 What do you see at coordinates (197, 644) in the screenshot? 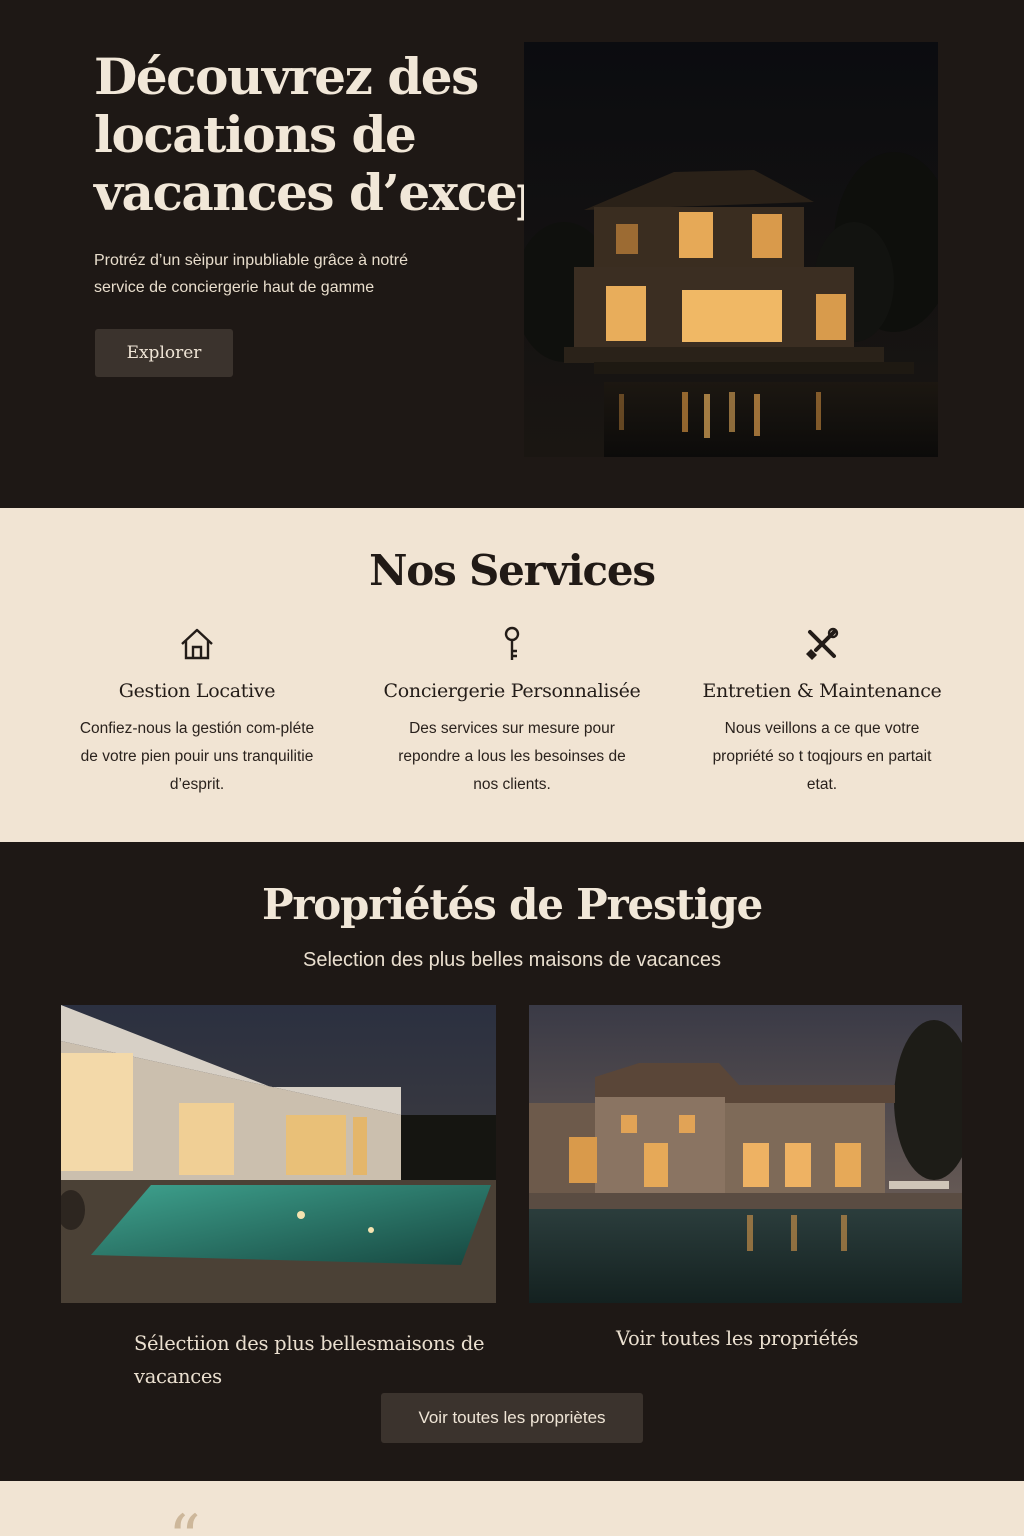
I see `house-icon` at bounding box center [197, 644].